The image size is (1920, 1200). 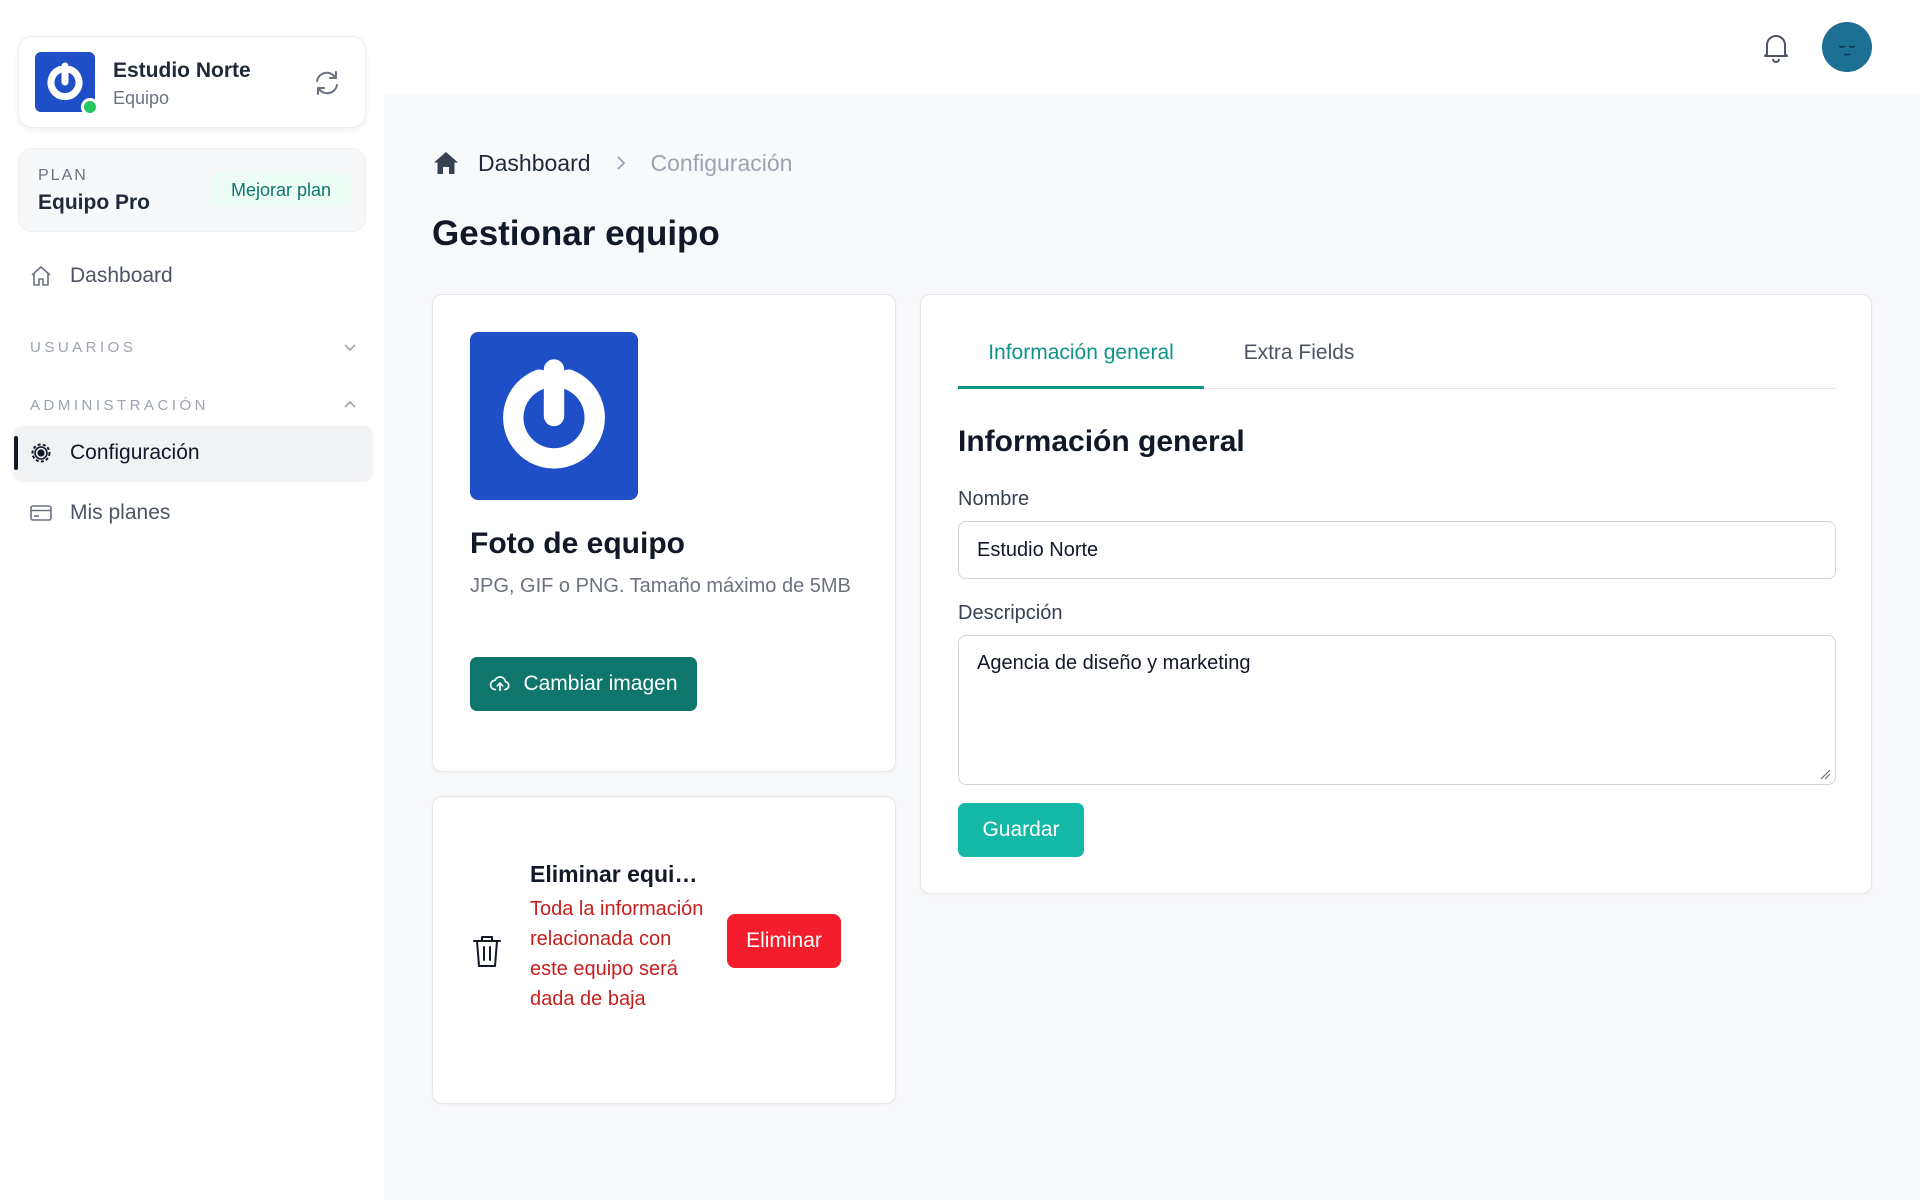 I want to click on page-title: Gestionar equipo, so click(x=576, y=233).